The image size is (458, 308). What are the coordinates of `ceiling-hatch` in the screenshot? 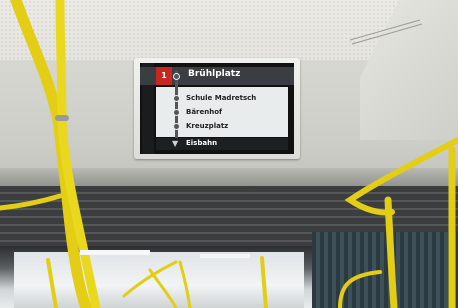 It's located at (386, 32).